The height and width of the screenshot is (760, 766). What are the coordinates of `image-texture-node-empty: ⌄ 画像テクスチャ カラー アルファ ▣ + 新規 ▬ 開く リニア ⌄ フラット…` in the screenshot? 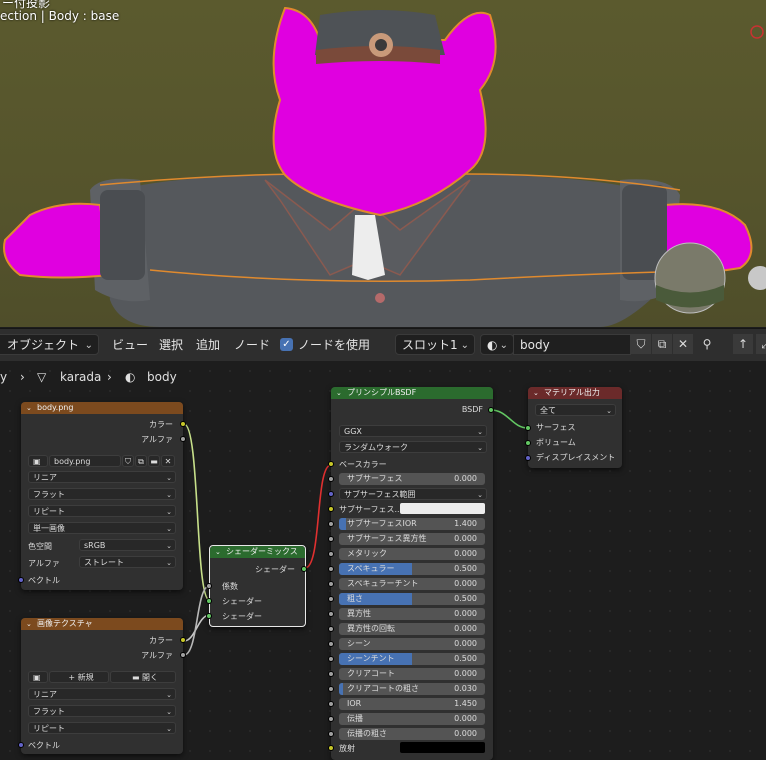 It's located at (102, 686).